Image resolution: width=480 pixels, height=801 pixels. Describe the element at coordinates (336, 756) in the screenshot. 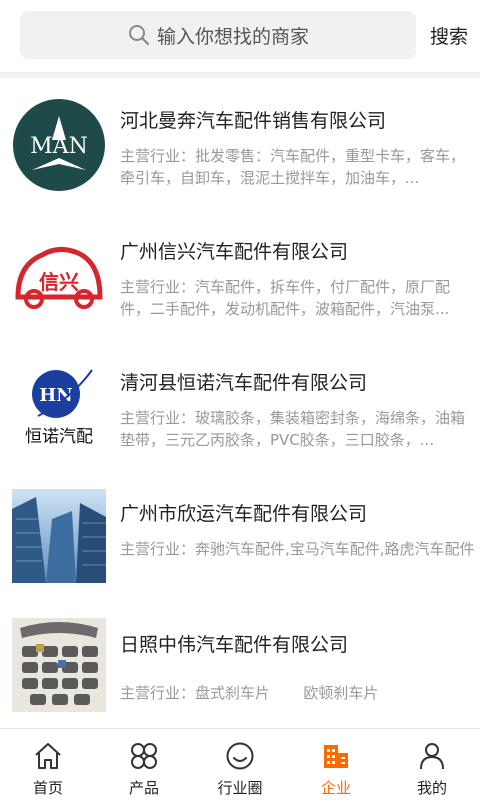

I see `building-icon` at that location.